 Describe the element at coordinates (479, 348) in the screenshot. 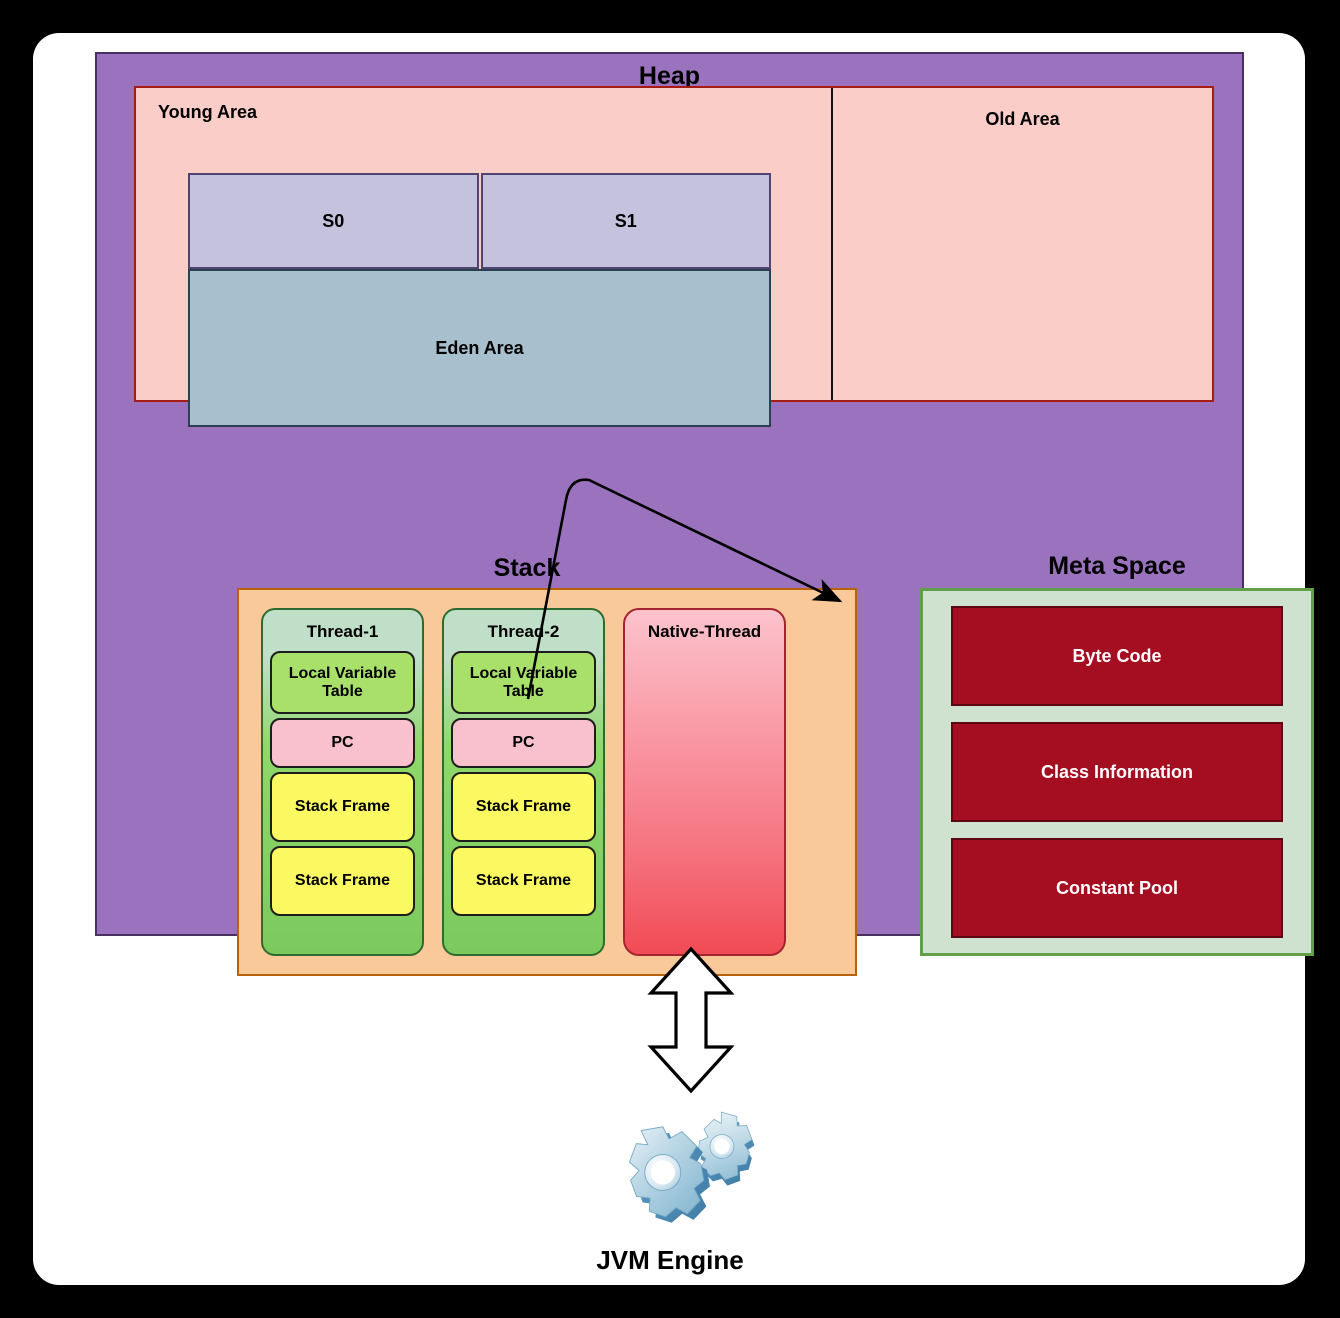

I see `eden-area-region: Eden Area` at that location.